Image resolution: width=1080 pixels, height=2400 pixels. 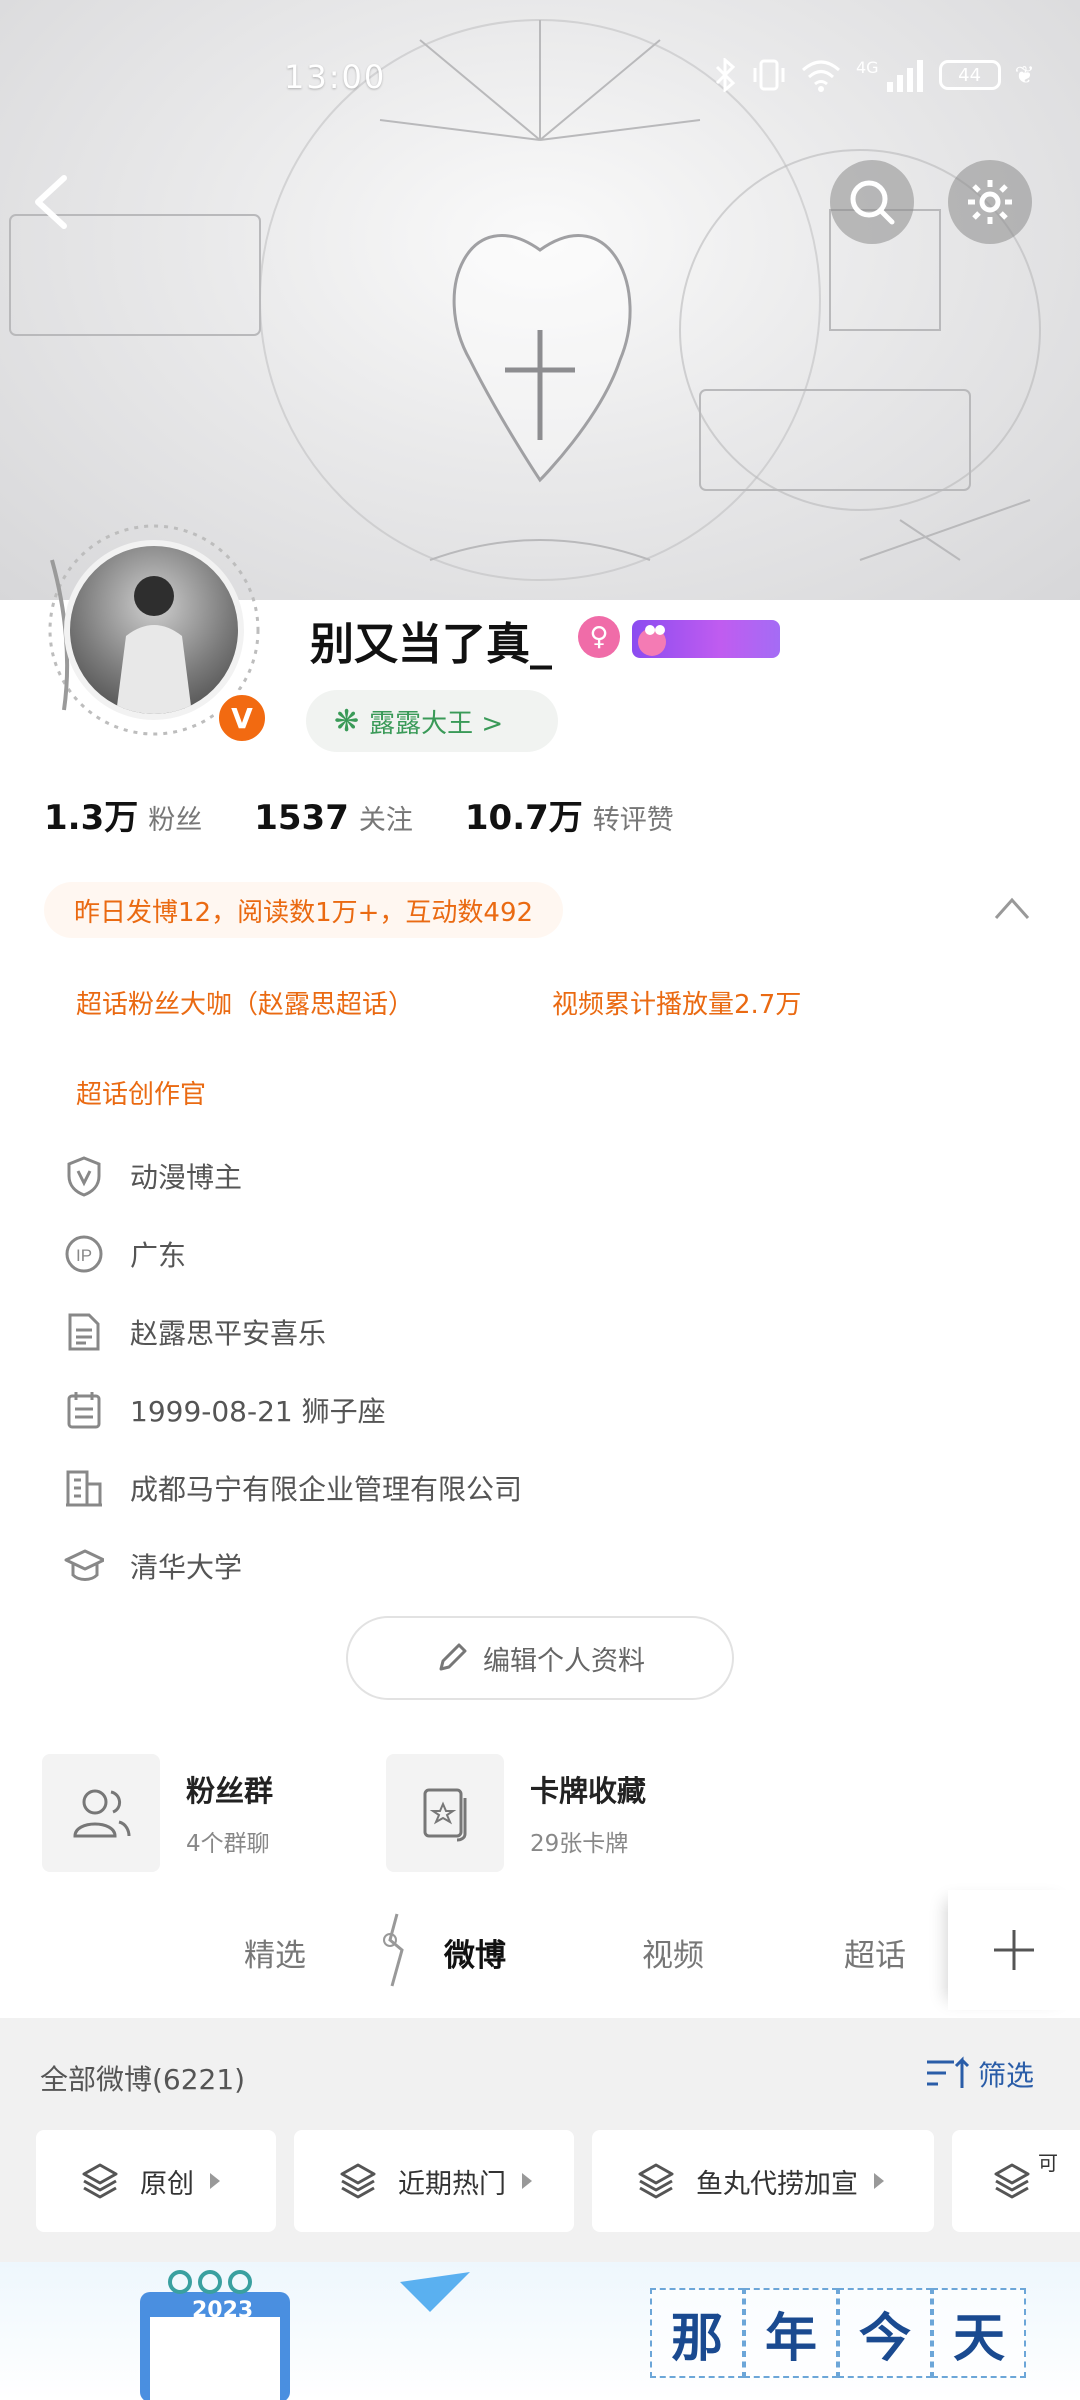 What do you see at coordinates (524, 814) in the screenshot?
I see `likes-count: 10.7万` at bounding box center [524, 814].